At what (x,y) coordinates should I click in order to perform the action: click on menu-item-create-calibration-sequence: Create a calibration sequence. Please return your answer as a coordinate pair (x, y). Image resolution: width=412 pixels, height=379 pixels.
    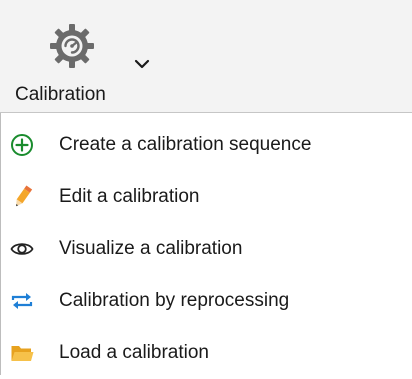
    Looking at the image, I should click on (206, 145).